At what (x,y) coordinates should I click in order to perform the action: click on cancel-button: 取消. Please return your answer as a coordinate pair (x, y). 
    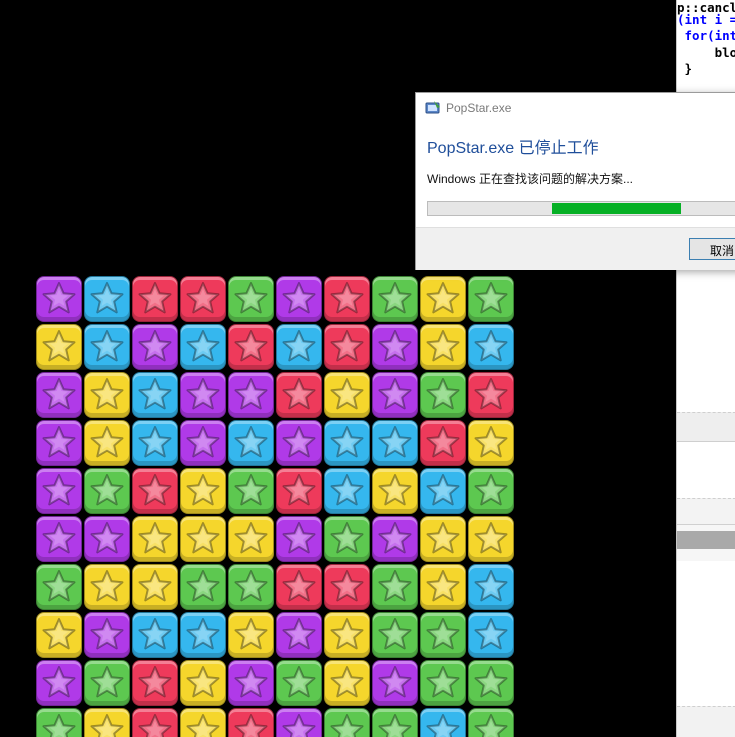
    Looking at the image, I should click on (712, 249).